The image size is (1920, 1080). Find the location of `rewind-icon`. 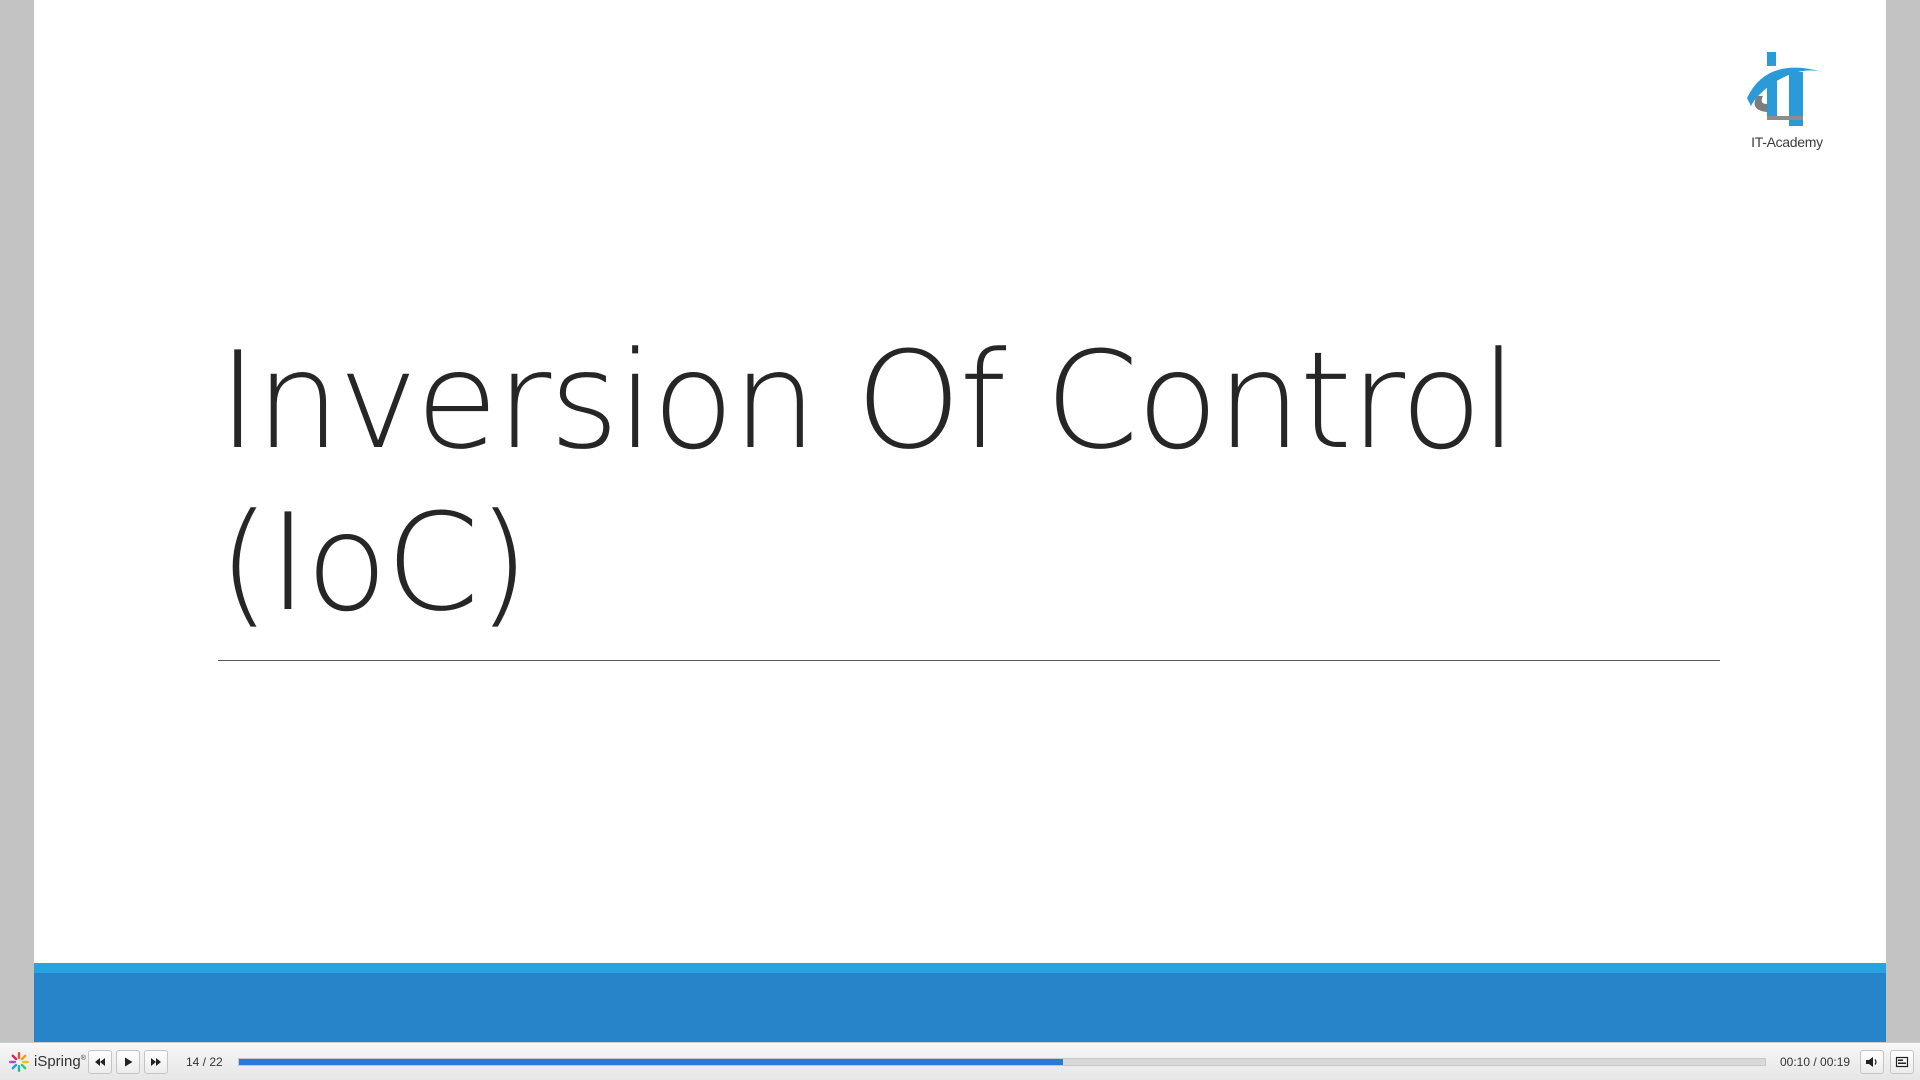

rewind-icon is located at coordinates (100, 1061).